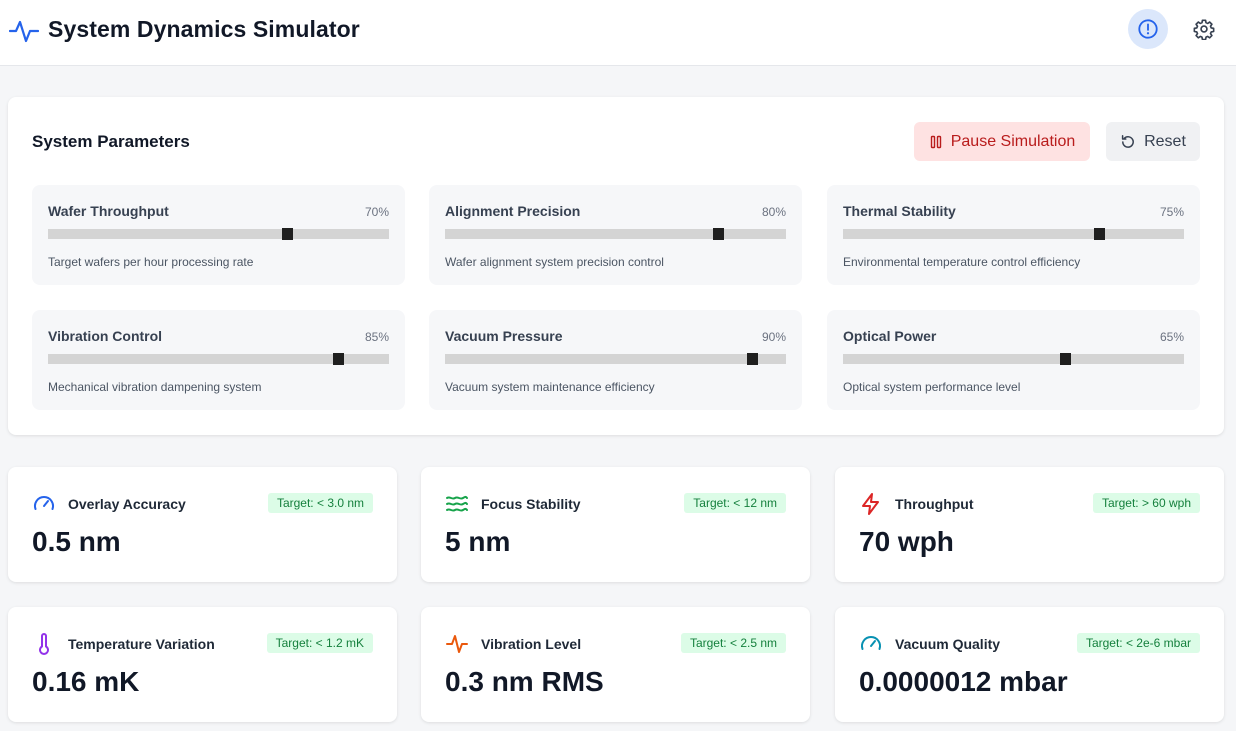 This screenshot has height=731, width=1236. Describe the element at coordinates (948, 644) in the screenshot. I see `metric-name: Vacuum Quality` at that location.